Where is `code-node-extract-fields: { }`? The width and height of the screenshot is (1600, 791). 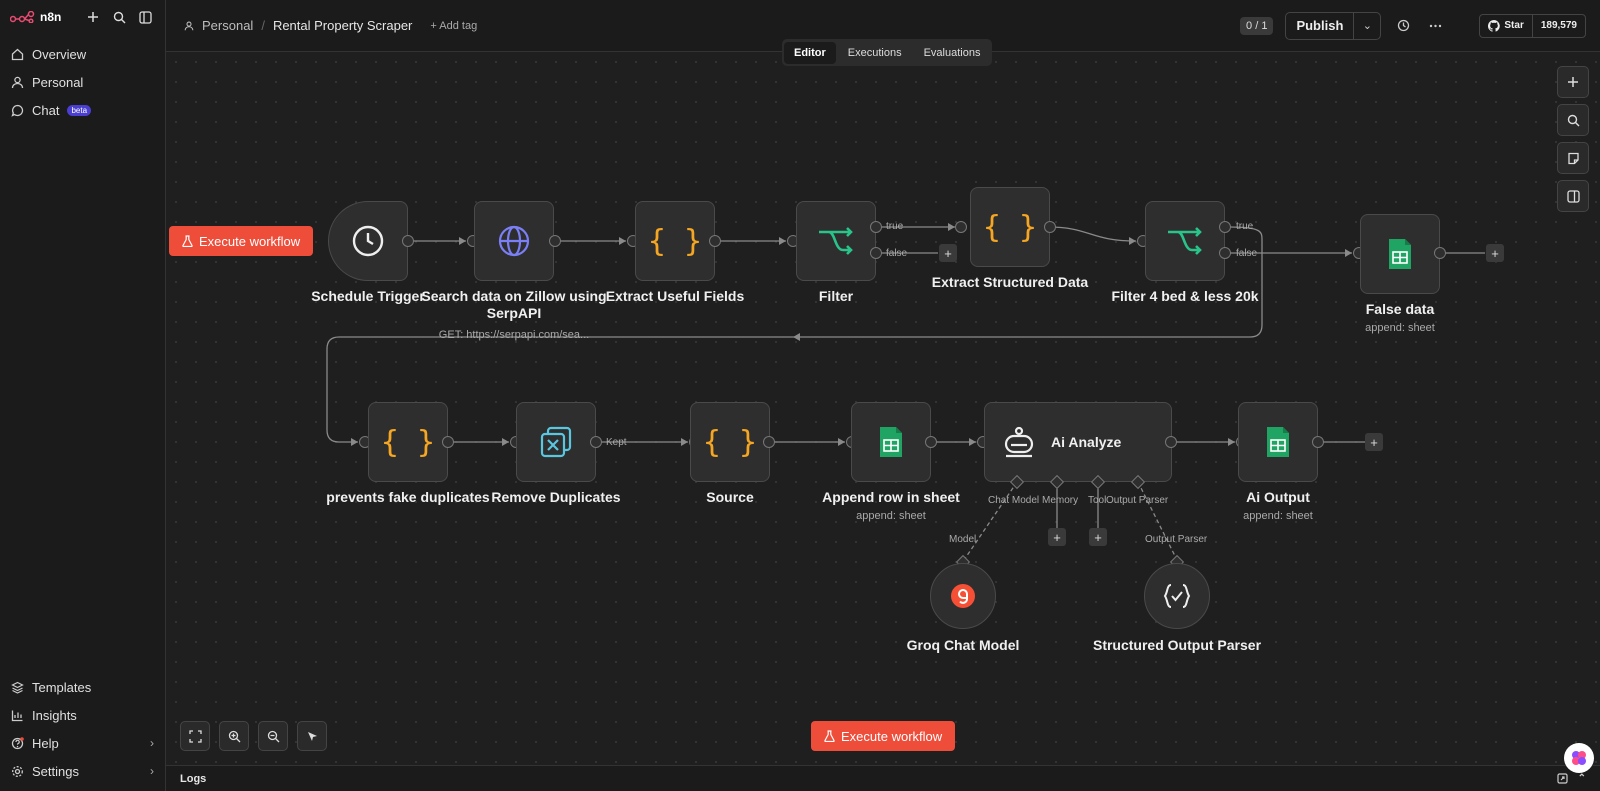 code-node-extract-fields: { } is located at coordinates (675, 241).